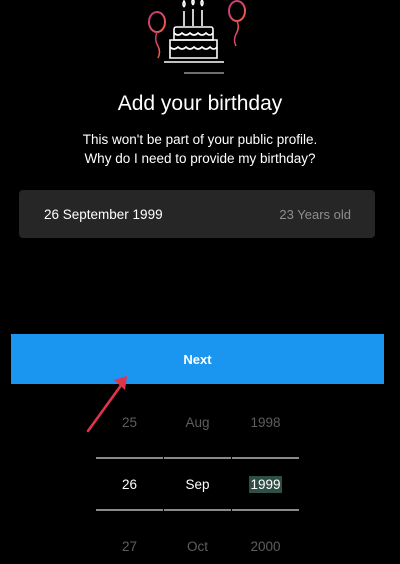 This screenshot has width=400, height=564. Describe the element at coordinates (265, 510) in the screenshot. I see `year-divider-bottom` at that location.